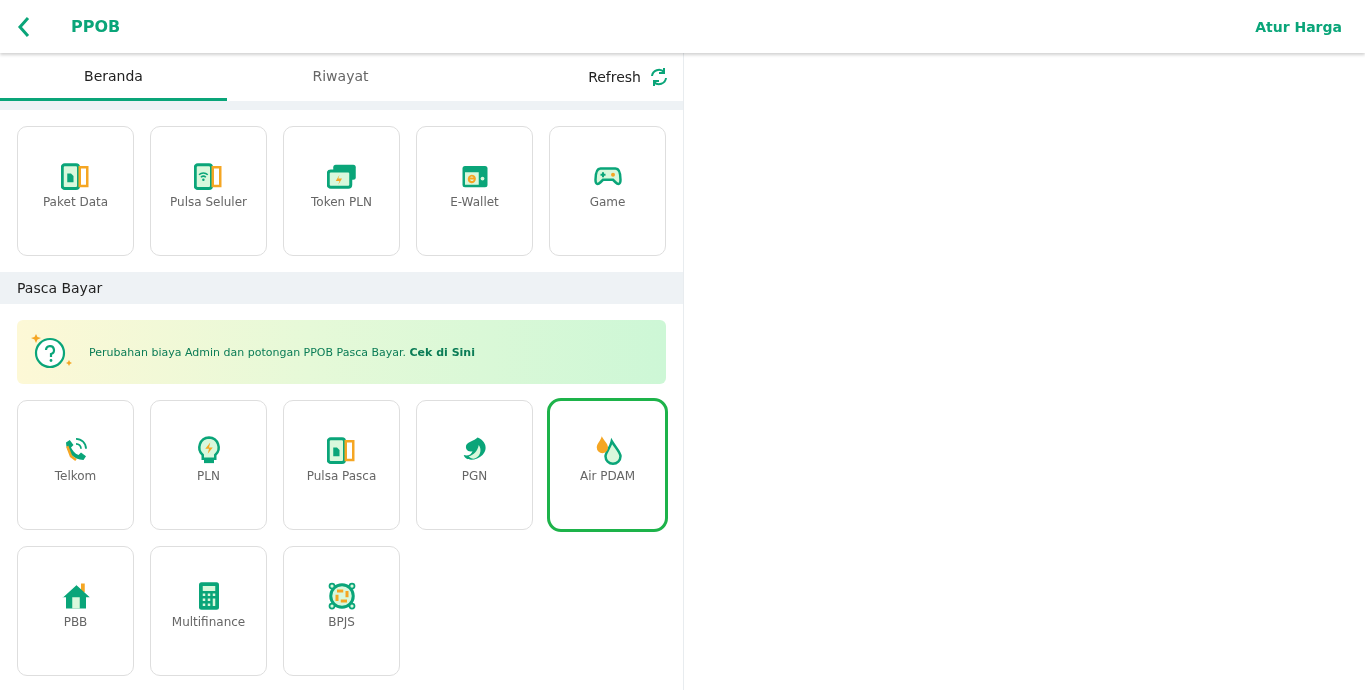 Image resolution: width=1365 pixels, height=690 pixels. What do you see at coordinates (208, 176) in the screenshot?
I see `phone-wifi-icon` at bounding box center [208, 176].